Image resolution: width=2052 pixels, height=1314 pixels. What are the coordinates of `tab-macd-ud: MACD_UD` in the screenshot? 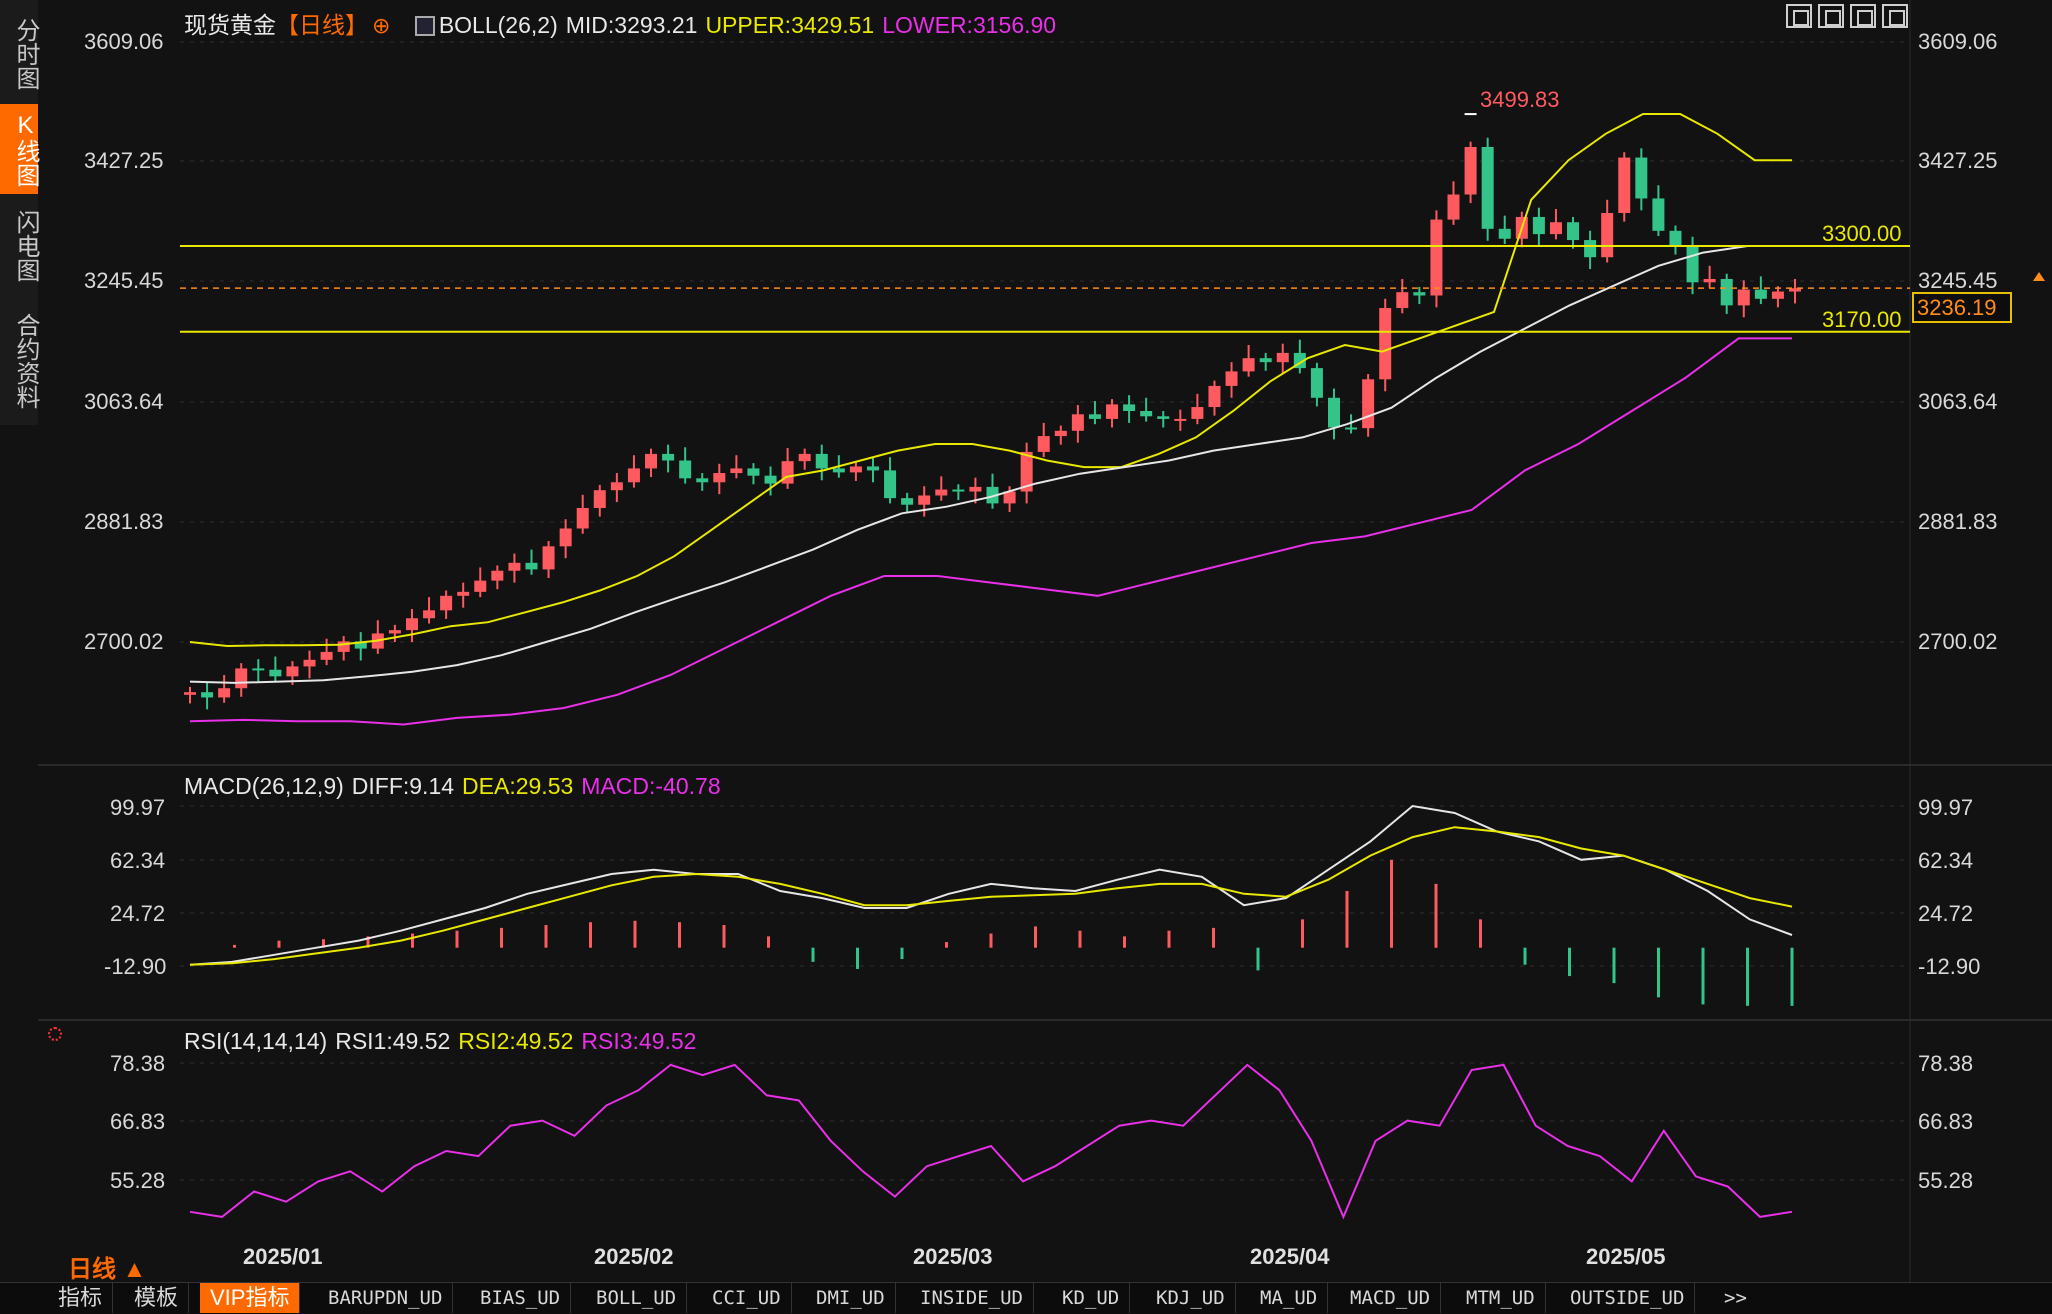 It's located at (1391, 1298).